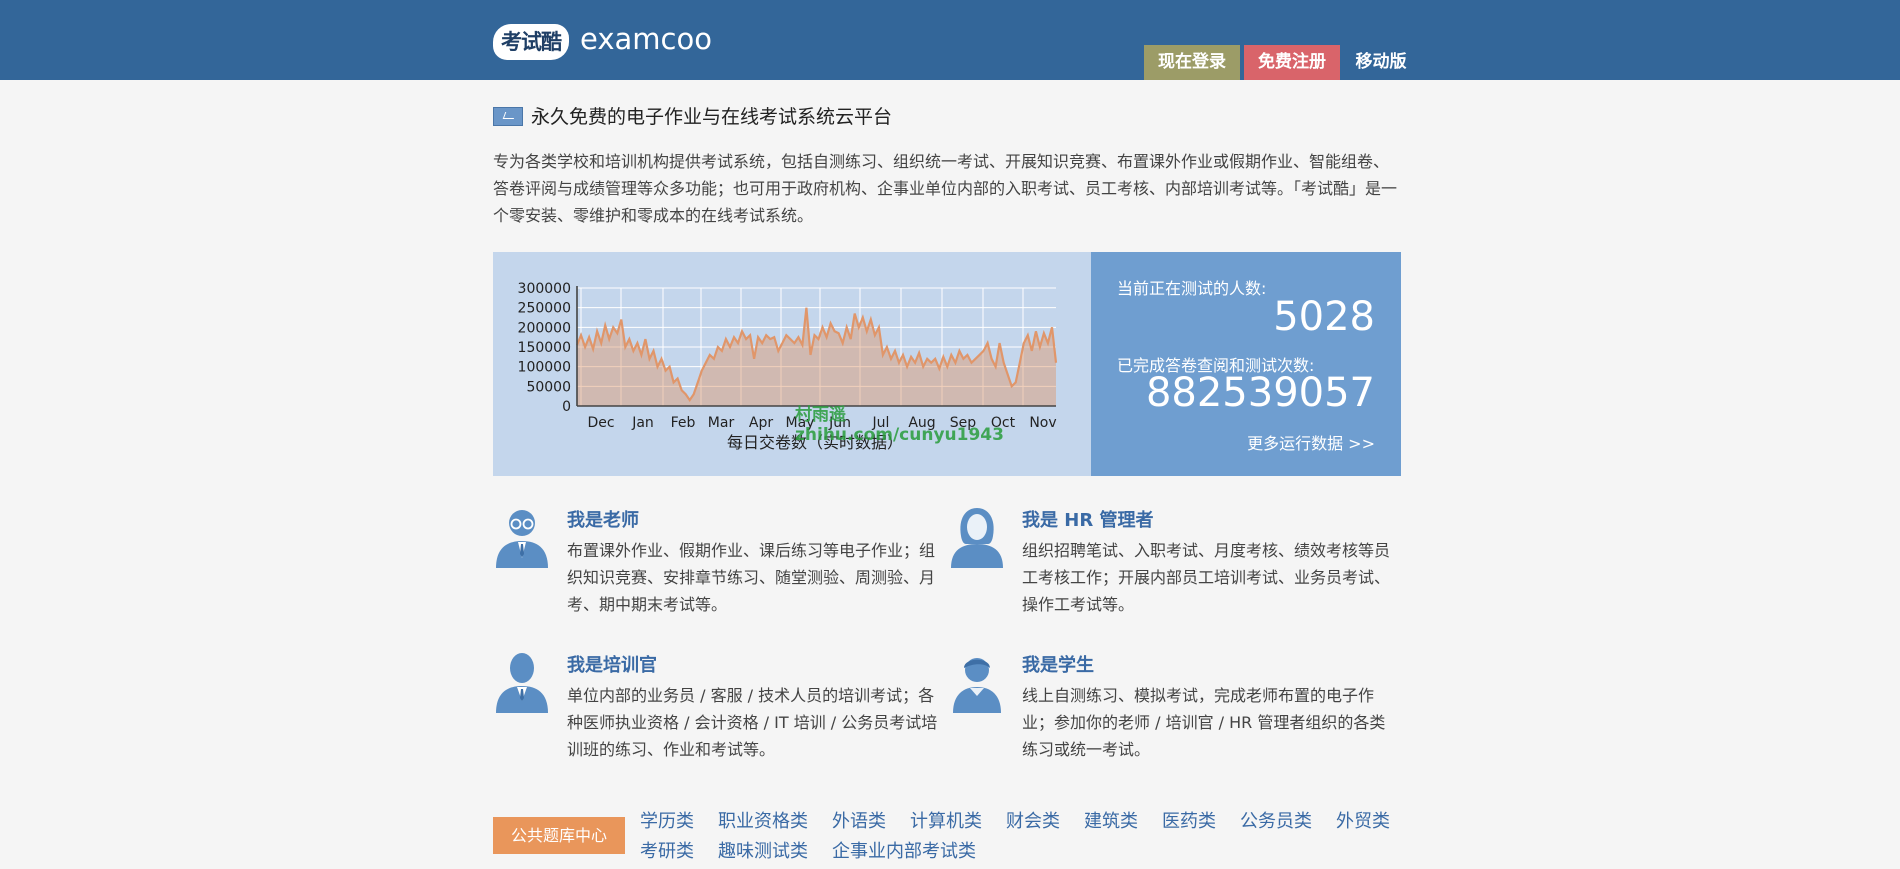 The image size is (1900, 869). Describe the element at coordinates (600, 423) in the screenshot. I see `x-tick-label: Dec` at that location.